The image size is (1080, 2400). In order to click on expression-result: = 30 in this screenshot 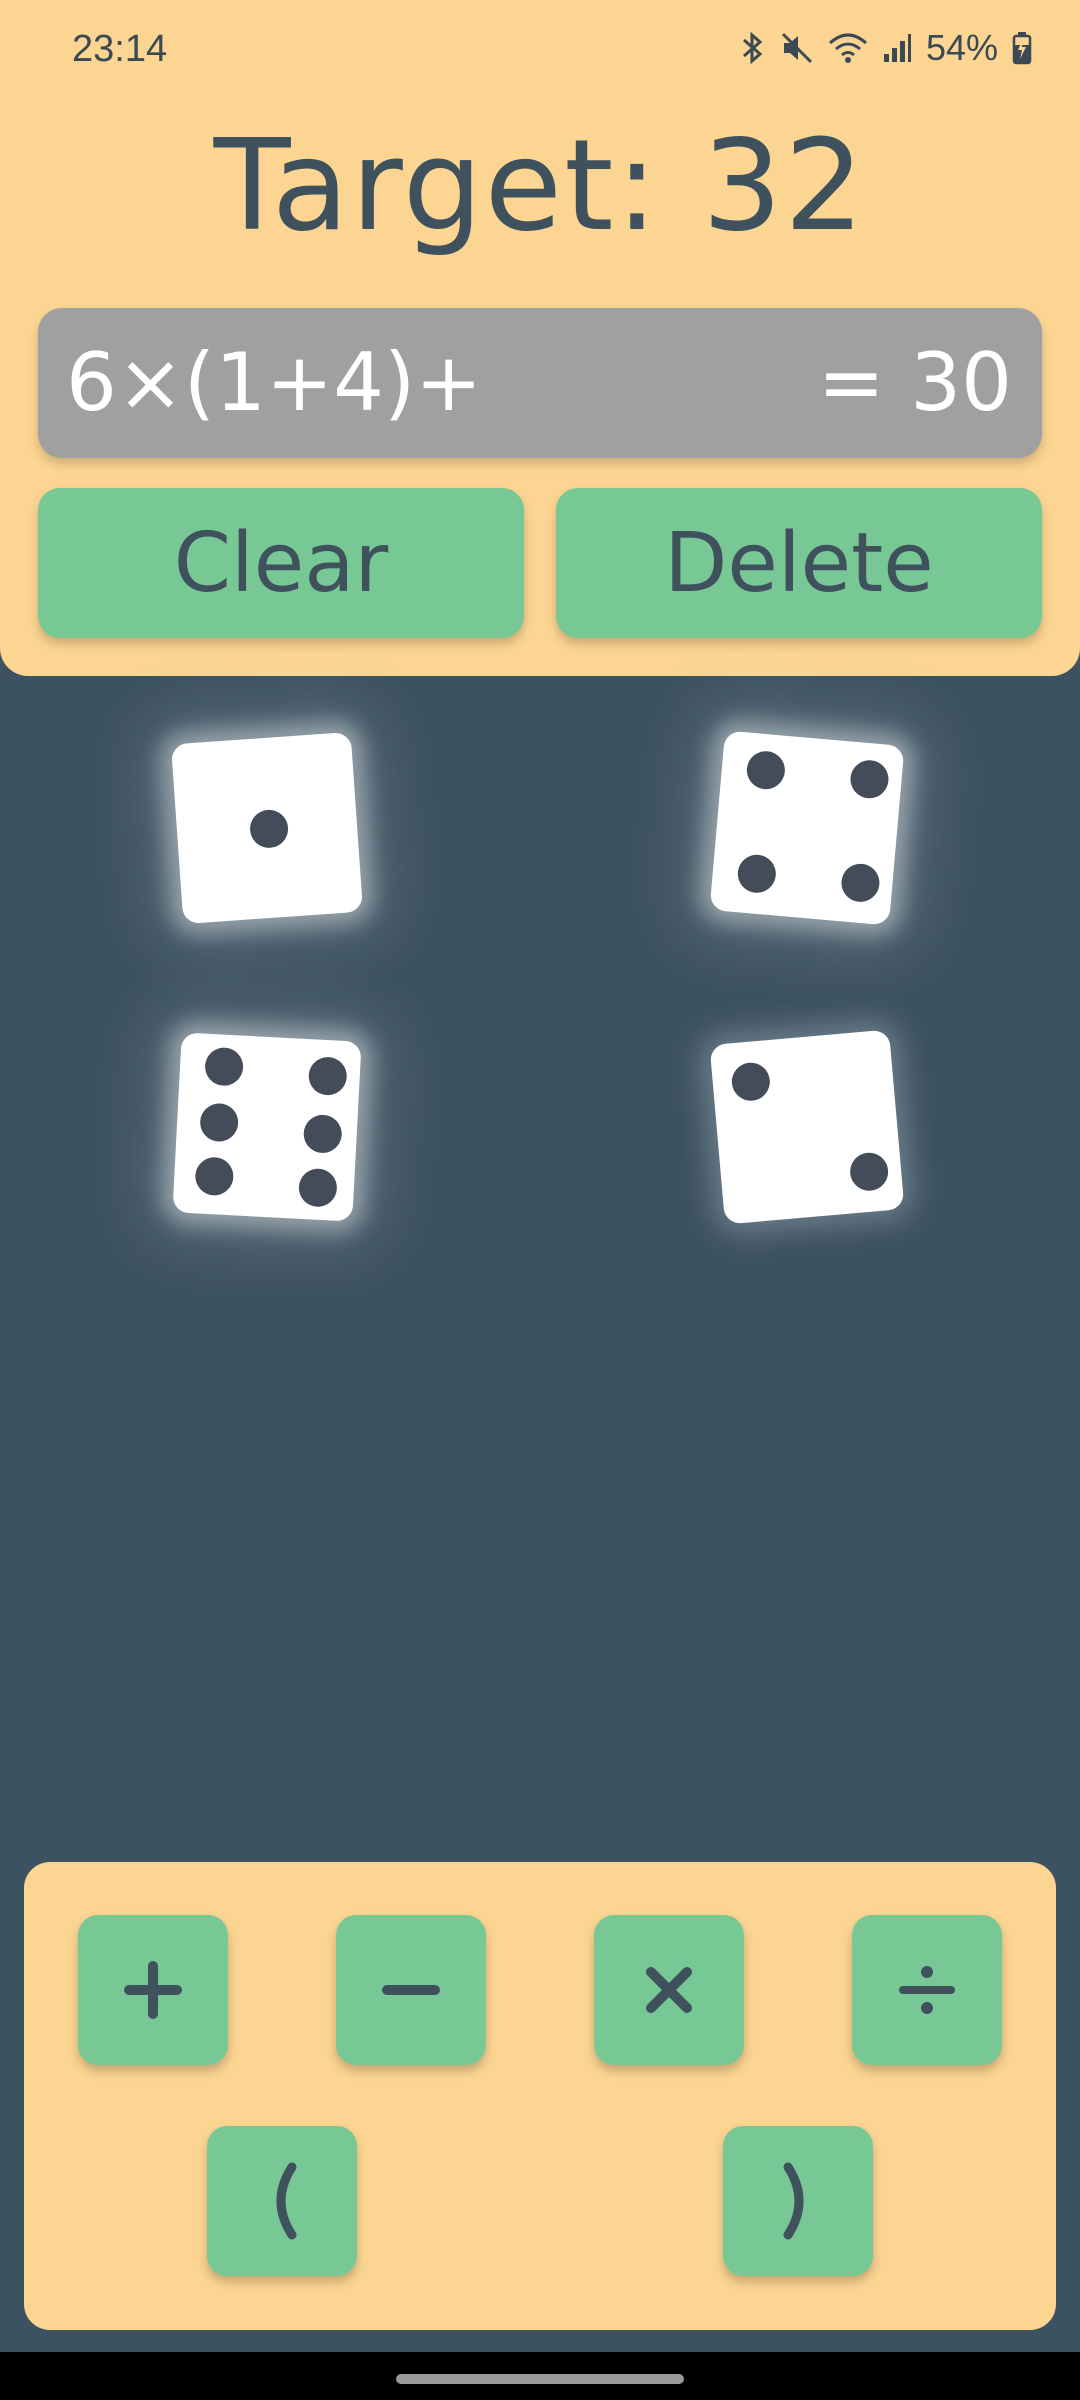, I will do `click(914, 382)`.